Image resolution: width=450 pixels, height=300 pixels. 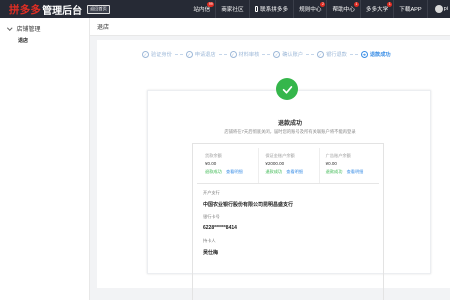 I want to click on account-deposit-balance: 保证金账户余额 ¥2000.00 退款成功 查看明细, so click(x=288, y=165).